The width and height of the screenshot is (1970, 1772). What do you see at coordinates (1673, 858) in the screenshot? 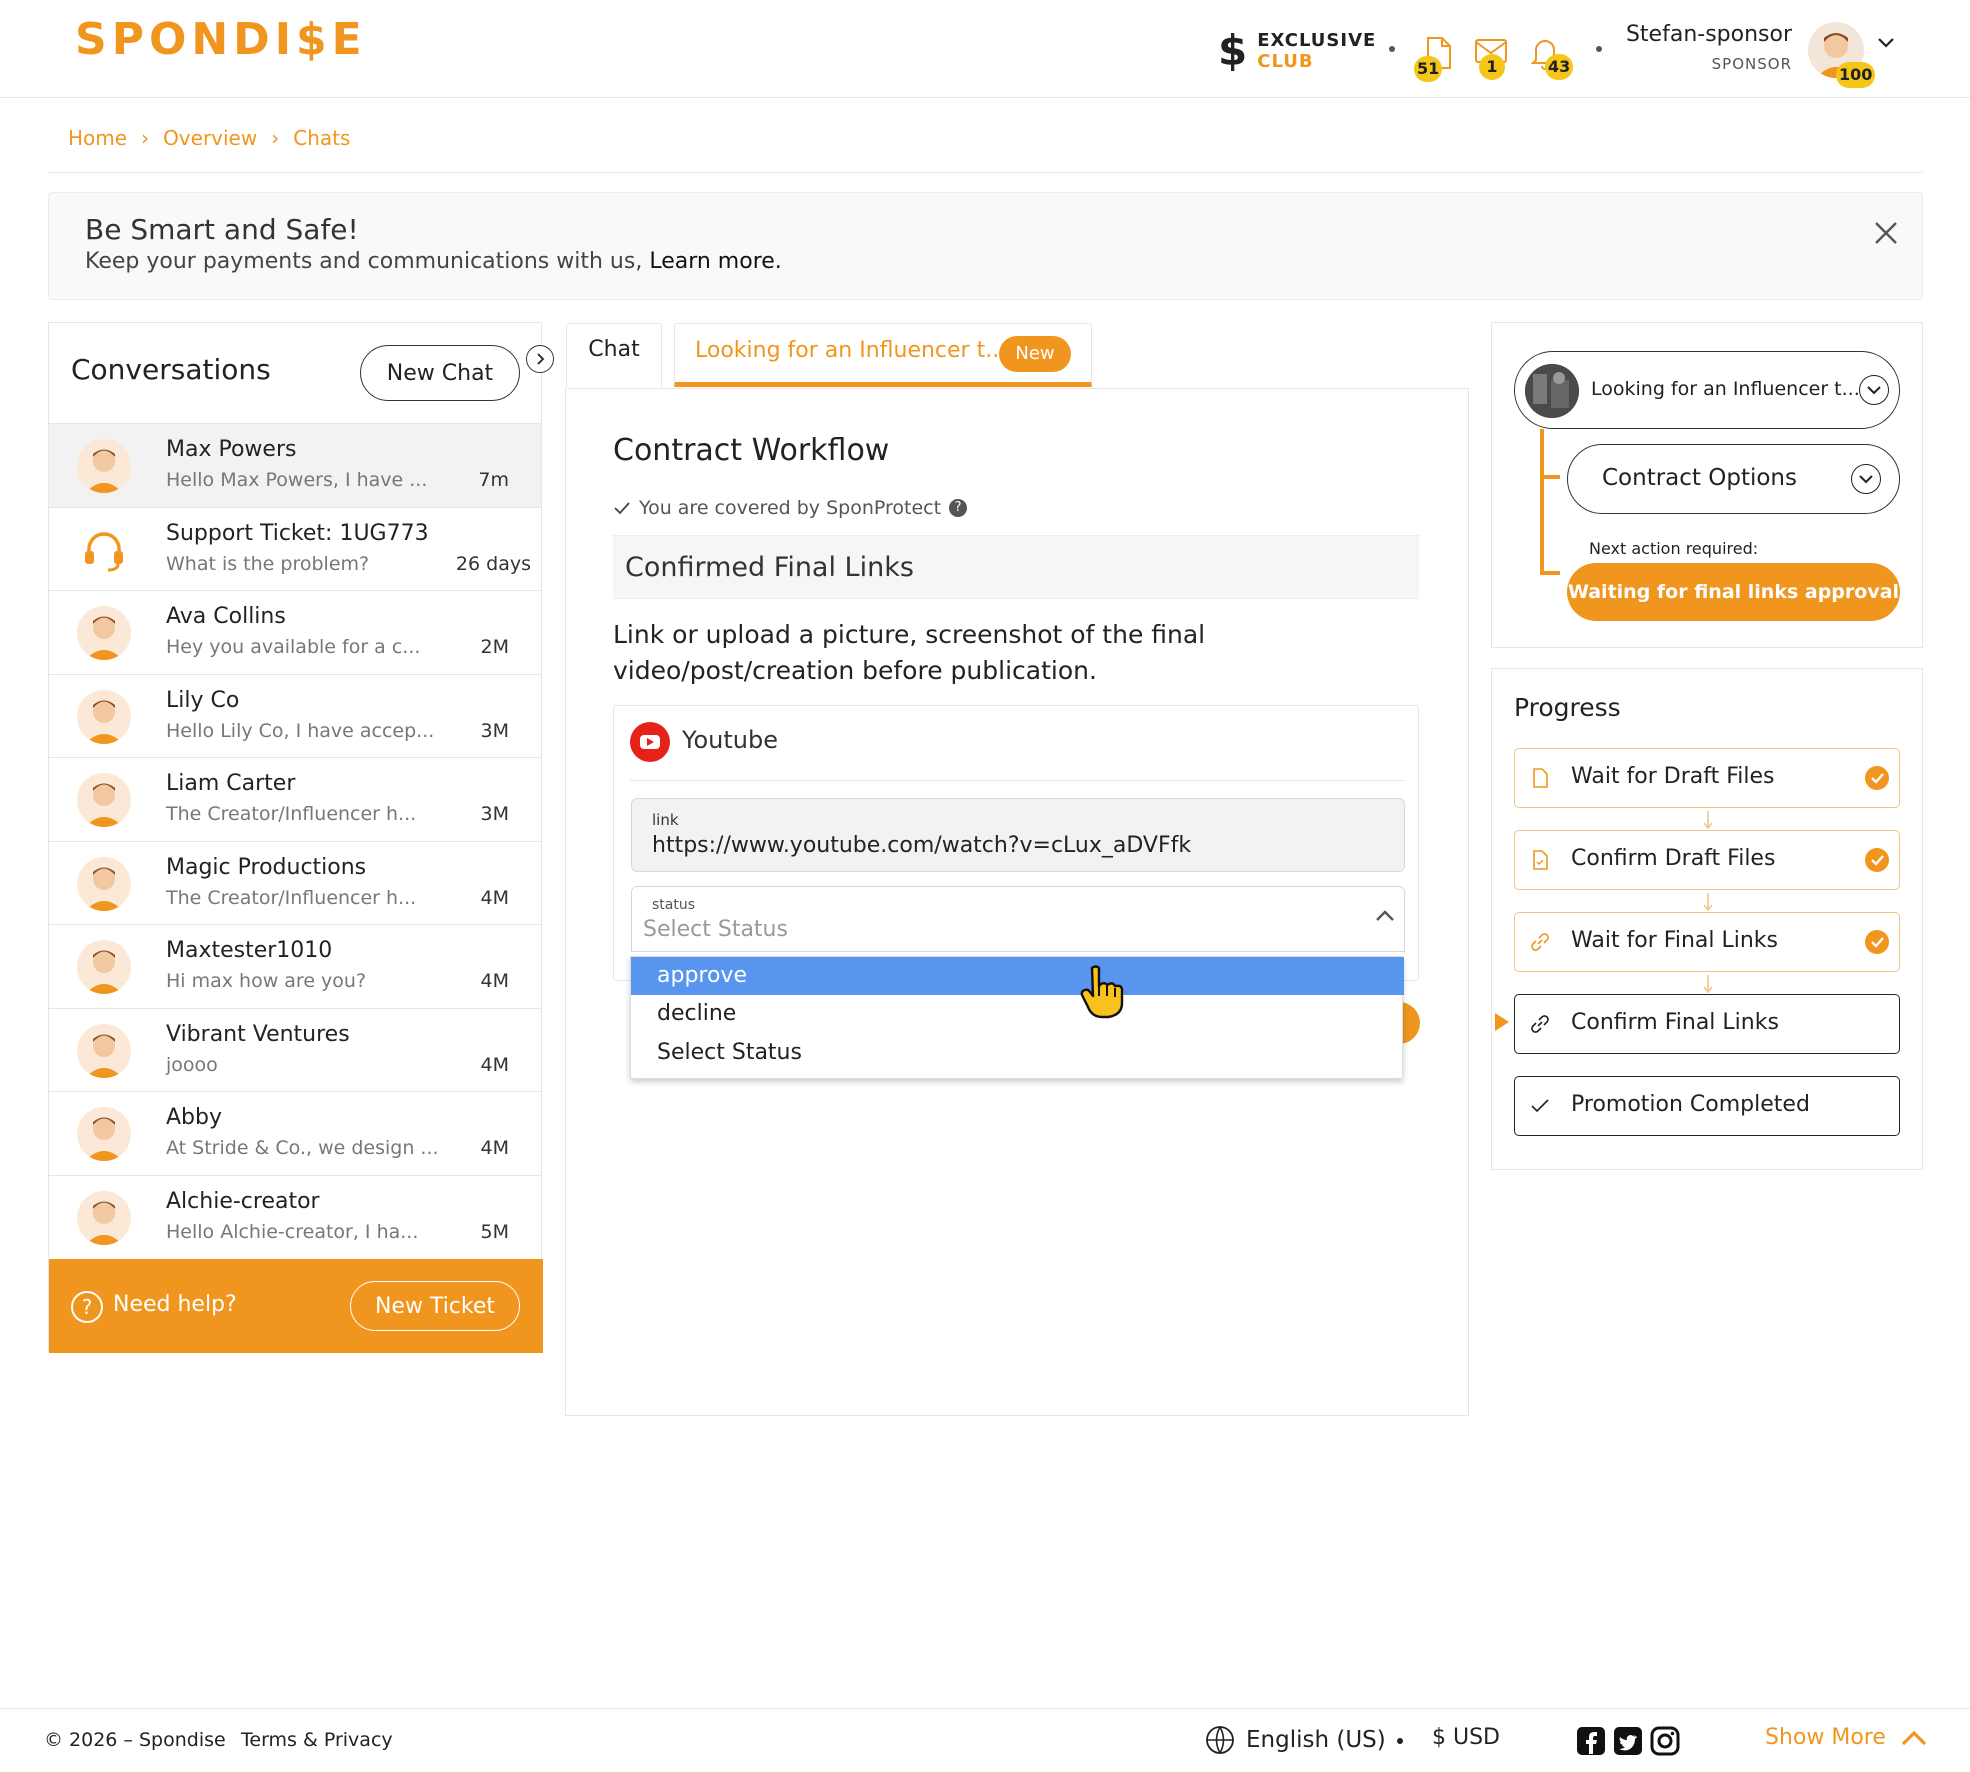
I see `progress-step-label: Confirm Draft Files` at bounding box center [1673, 858].